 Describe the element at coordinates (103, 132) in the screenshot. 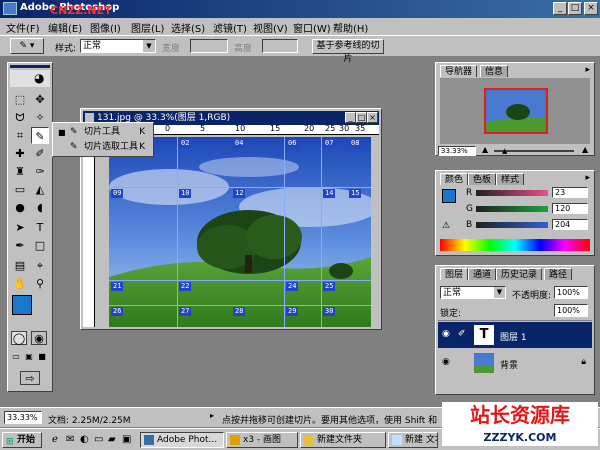

I see `flyout-item-slice-tool: ■ ✎ 切片工具 K` at that location.